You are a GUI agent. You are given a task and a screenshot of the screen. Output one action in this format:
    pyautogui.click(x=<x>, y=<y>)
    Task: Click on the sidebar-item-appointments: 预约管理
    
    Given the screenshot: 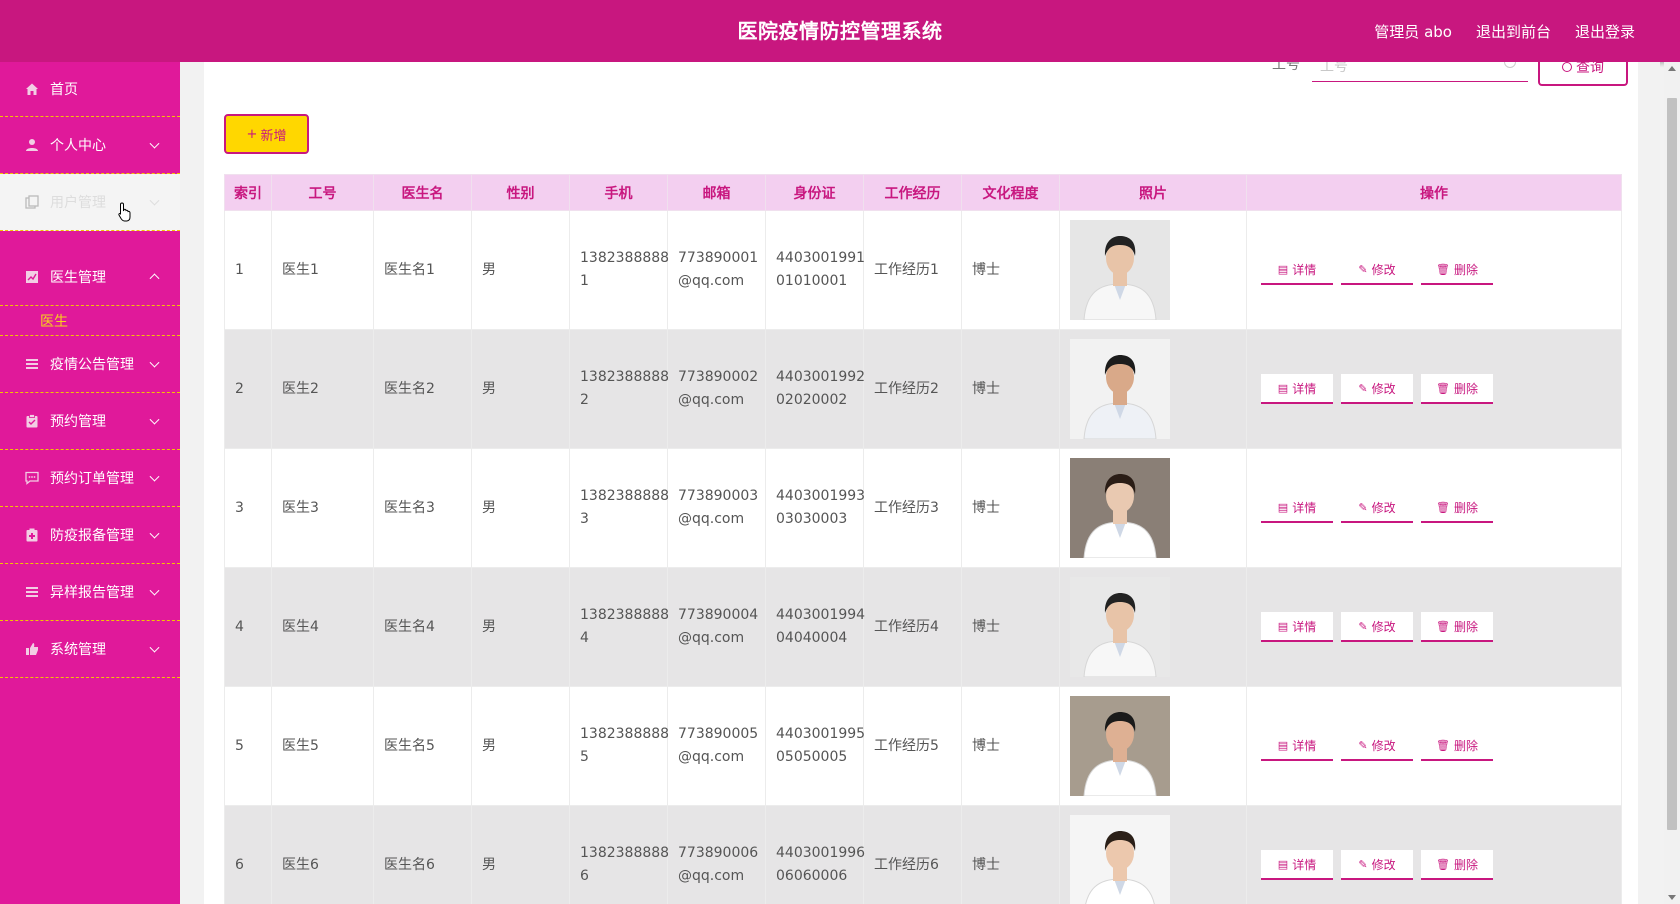 What is the action you would take?
    pyautogui.click(x=90, y=421)
    